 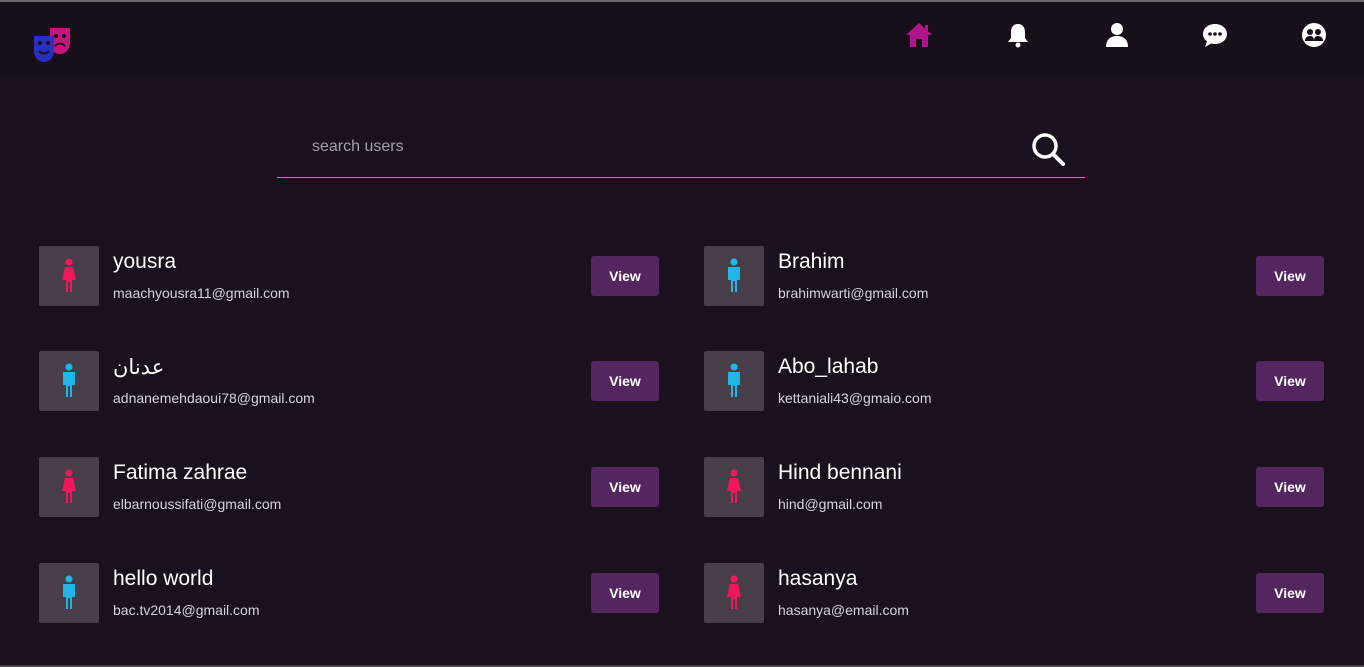 What do you see at coordinates (197, 504) in the screenshot?
I see `user-email: elbarnoussifati@gmail.com` at bounding box center [197, 504].